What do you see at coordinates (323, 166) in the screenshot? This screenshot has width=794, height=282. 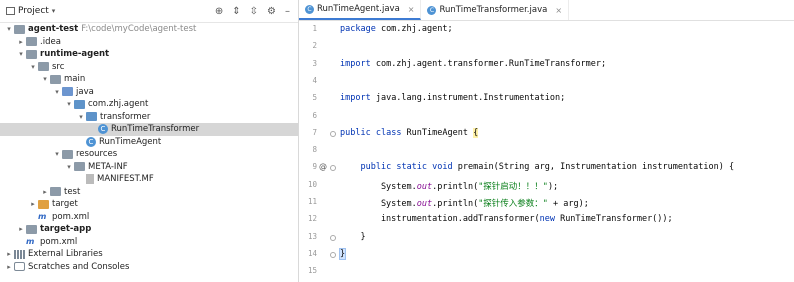 I see `annotation-marker-icon: @` at bounding box center [323, 166].